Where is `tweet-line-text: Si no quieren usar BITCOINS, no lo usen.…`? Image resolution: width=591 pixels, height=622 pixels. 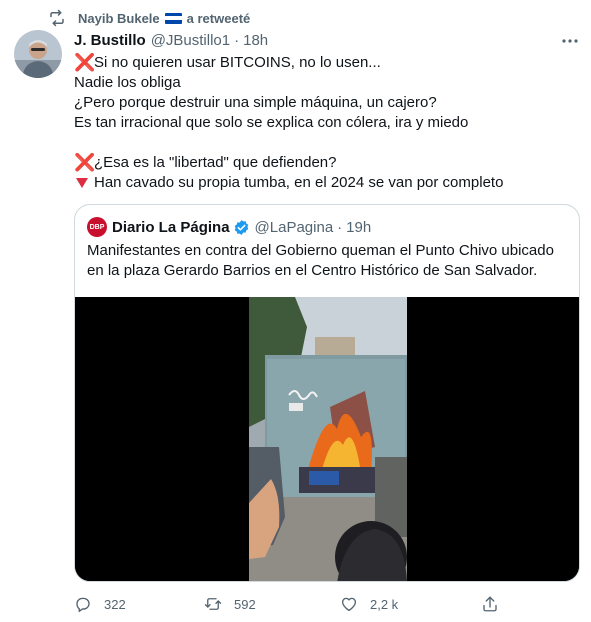 tweet-line-text: Si no quieren usar BITCOINS, no lo usen.… is located at coordinates (237, 62).